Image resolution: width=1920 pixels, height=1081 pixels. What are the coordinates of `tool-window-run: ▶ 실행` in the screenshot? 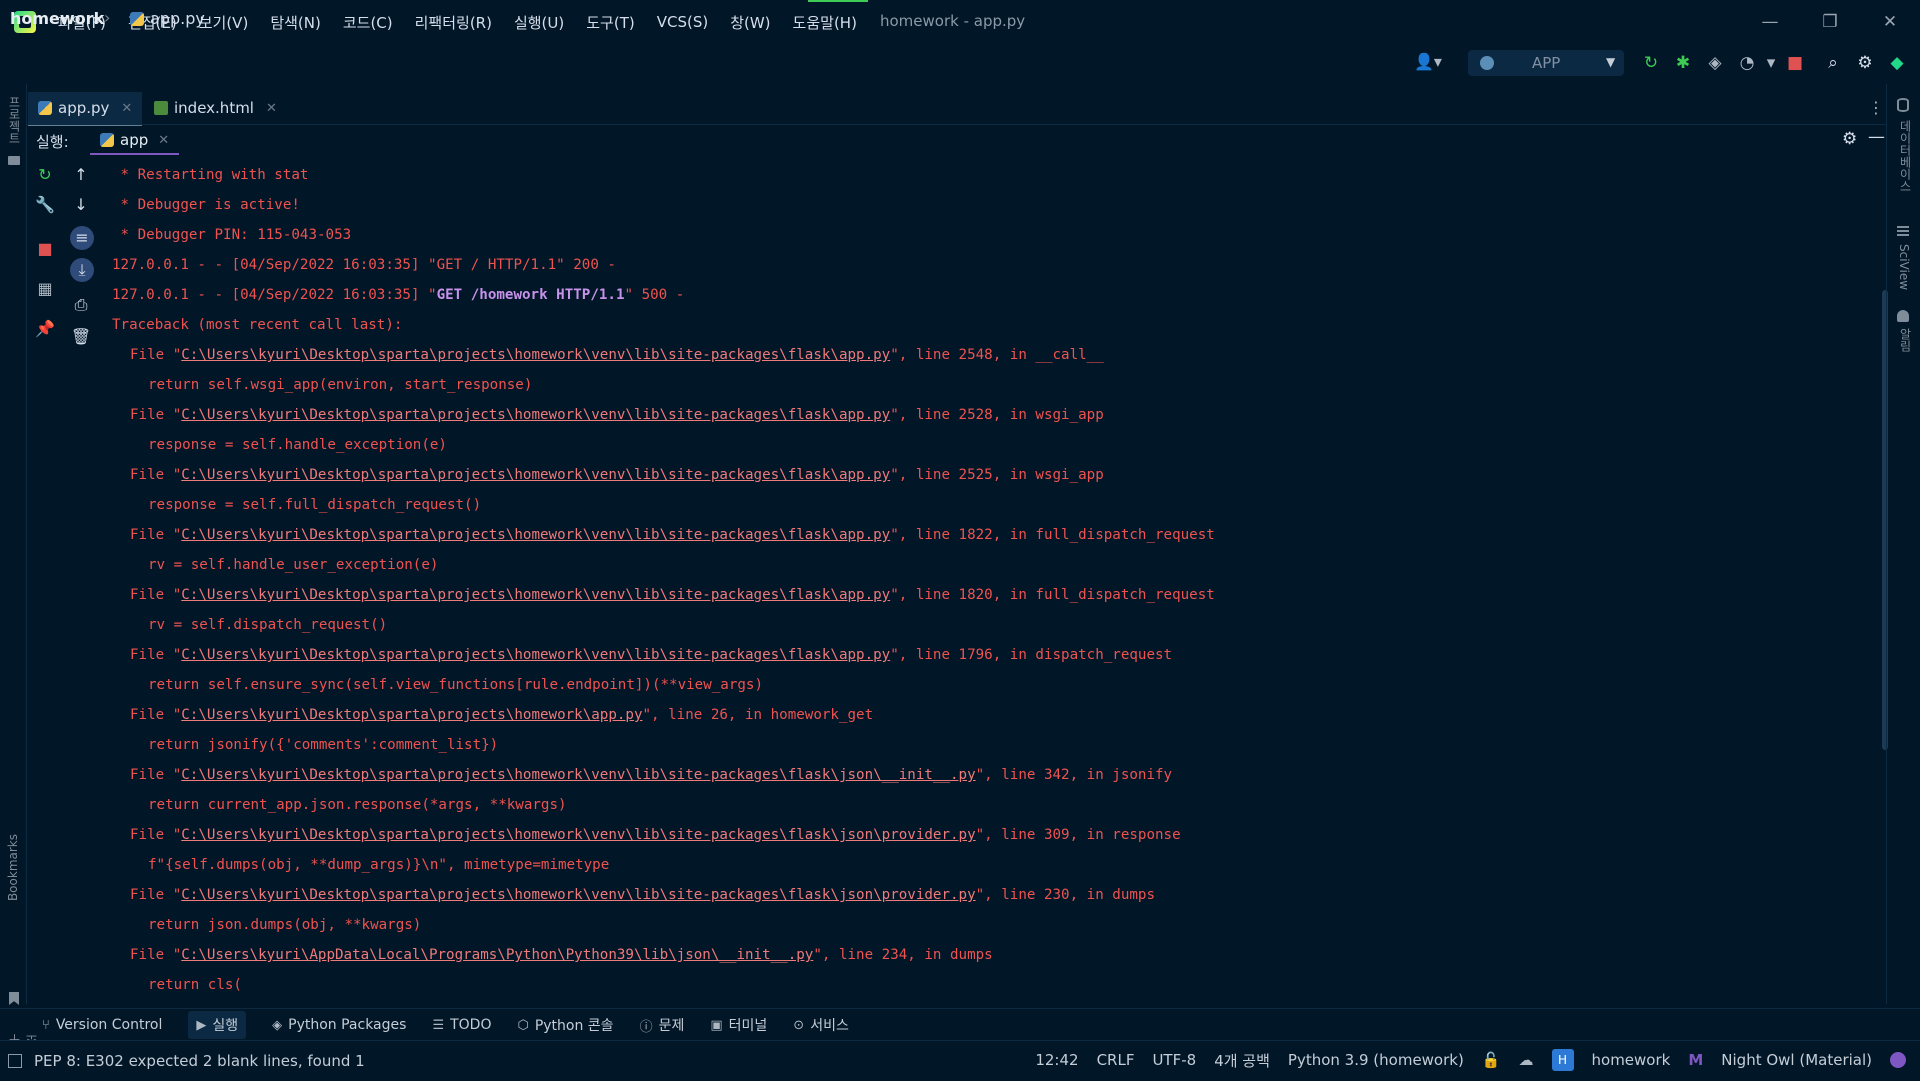 It's located at (217, 1025).